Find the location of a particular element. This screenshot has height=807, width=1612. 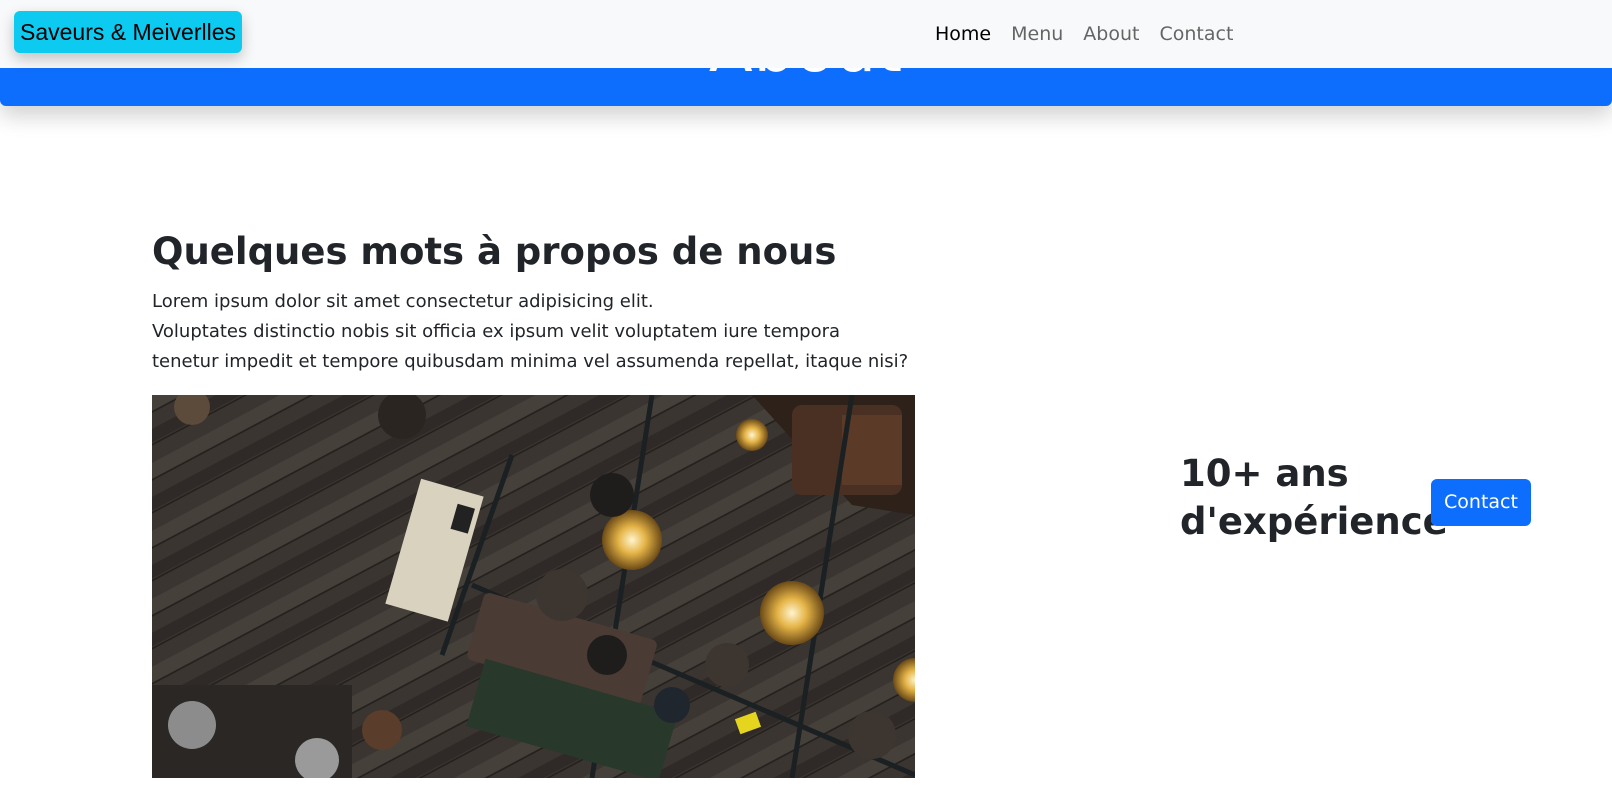

experience-line: 10+ ans is located at coordinates (1264, 473).